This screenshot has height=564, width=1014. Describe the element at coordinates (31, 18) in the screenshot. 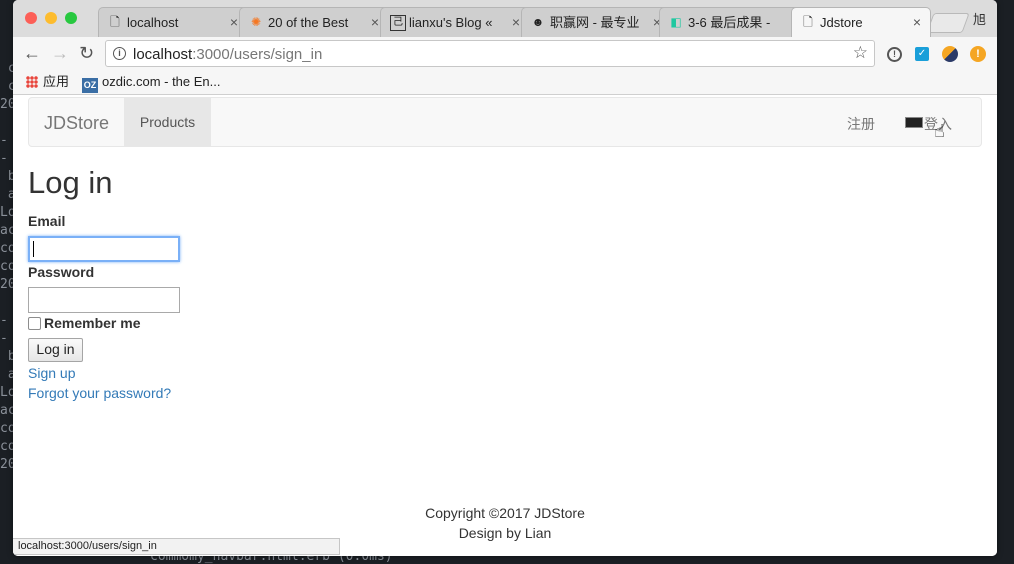

I see `window-close-button` at that location.